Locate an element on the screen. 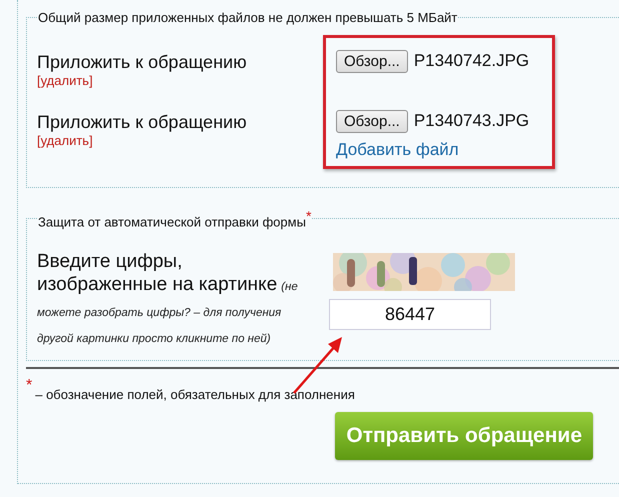 The image size is (619, 497). captcha-input: 86447 is located at coordinates (410, 314).